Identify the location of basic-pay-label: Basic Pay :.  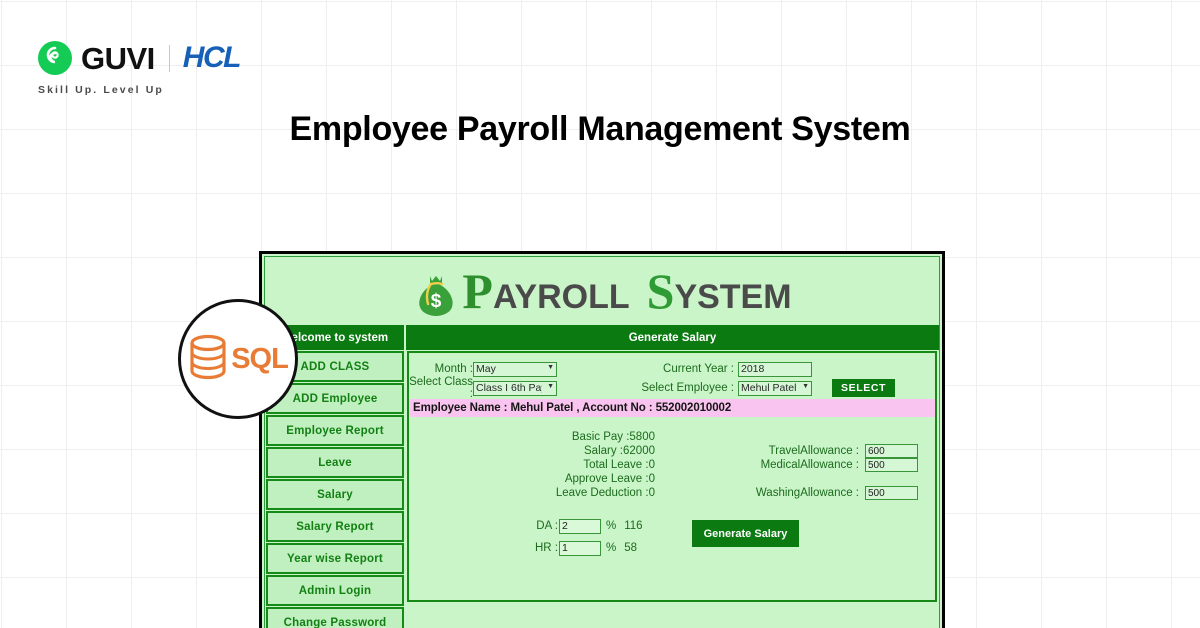
(600, 437).